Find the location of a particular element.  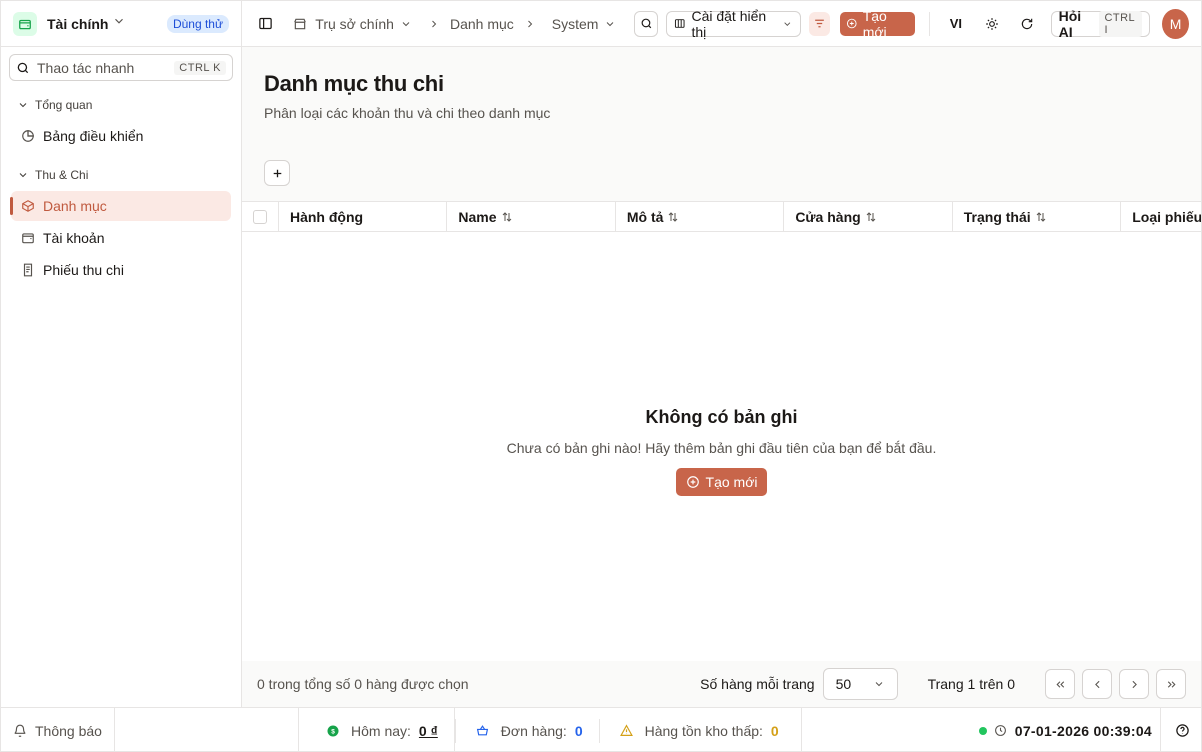

app-switcher: Tài chính Dùng thử is located at coordinates (121, 24).